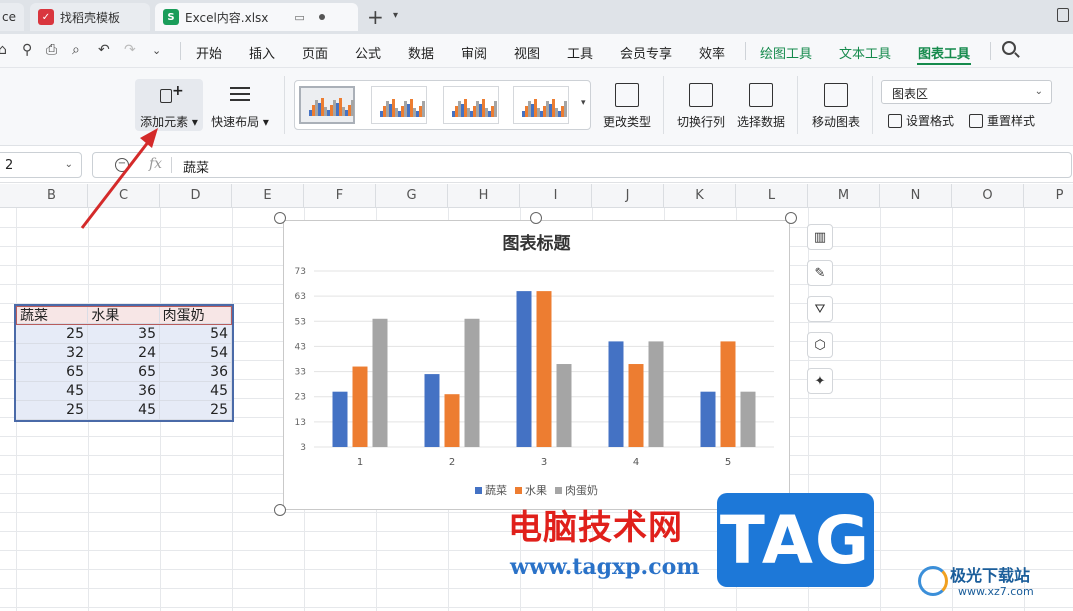 The width and height of the screenshot is (1073, 611). What do you see at coordinates (564, 405) in the screenshot?
I see `bar-肉蛋奶-3` at bounding box center [564, 405].